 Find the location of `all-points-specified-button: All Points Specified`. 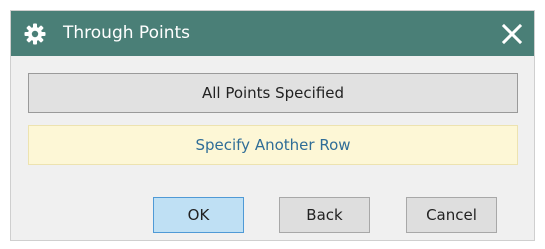

all-points-specified-button: All Points Specified is located at coordinates (273, 93).